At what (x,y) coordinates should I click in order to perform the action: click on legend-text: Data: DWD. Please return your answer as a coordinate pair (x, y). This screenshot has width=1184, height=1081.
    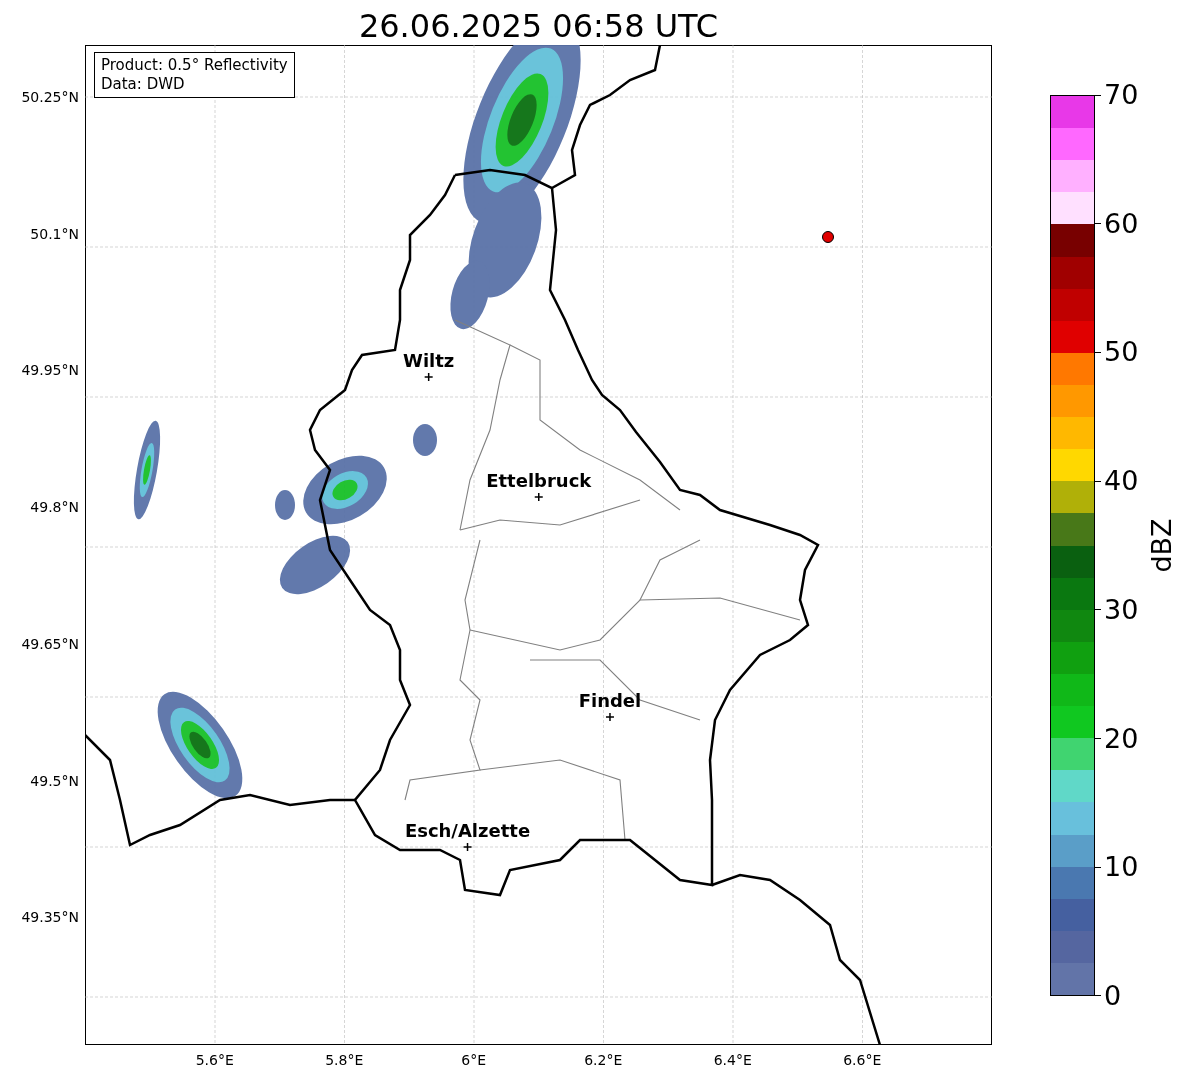
    Looking at the image, I should click on (143, 84).